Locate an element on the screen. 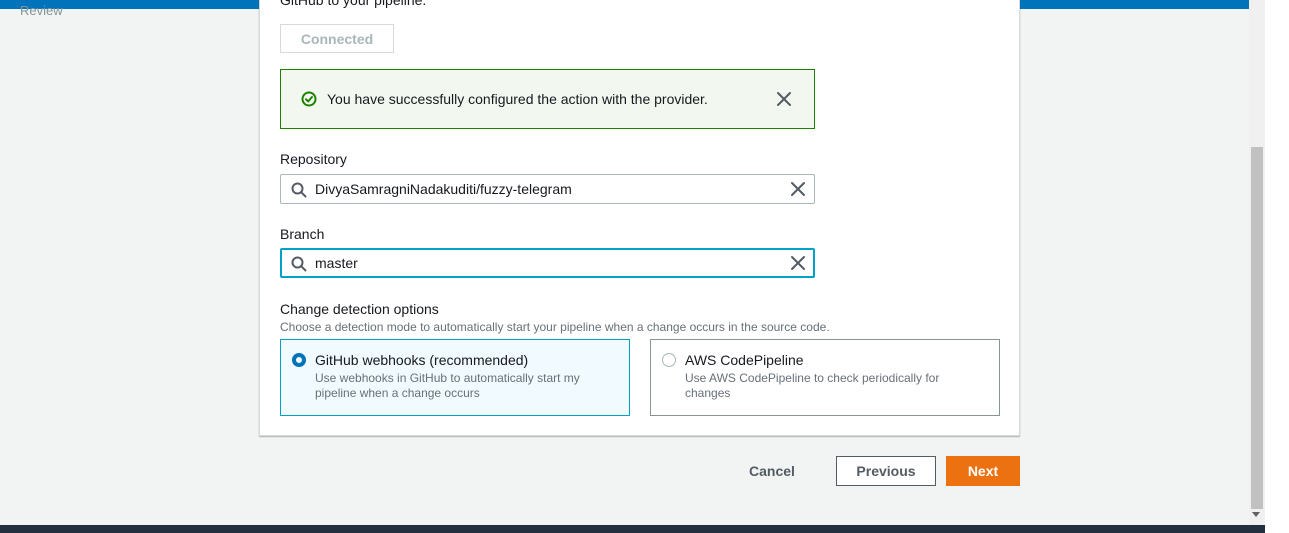 Image resolution: width=1289 pixels, height=533 pixels. nav-item-review: Review is located at coordinates (41, 10).